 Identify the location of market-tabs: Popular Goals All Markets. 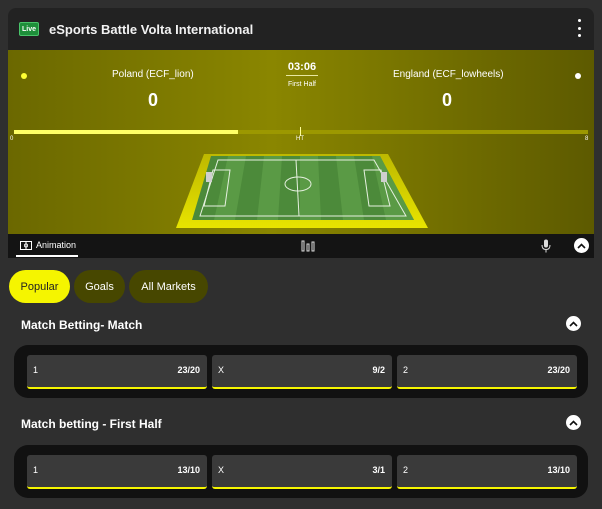
(108, 286).